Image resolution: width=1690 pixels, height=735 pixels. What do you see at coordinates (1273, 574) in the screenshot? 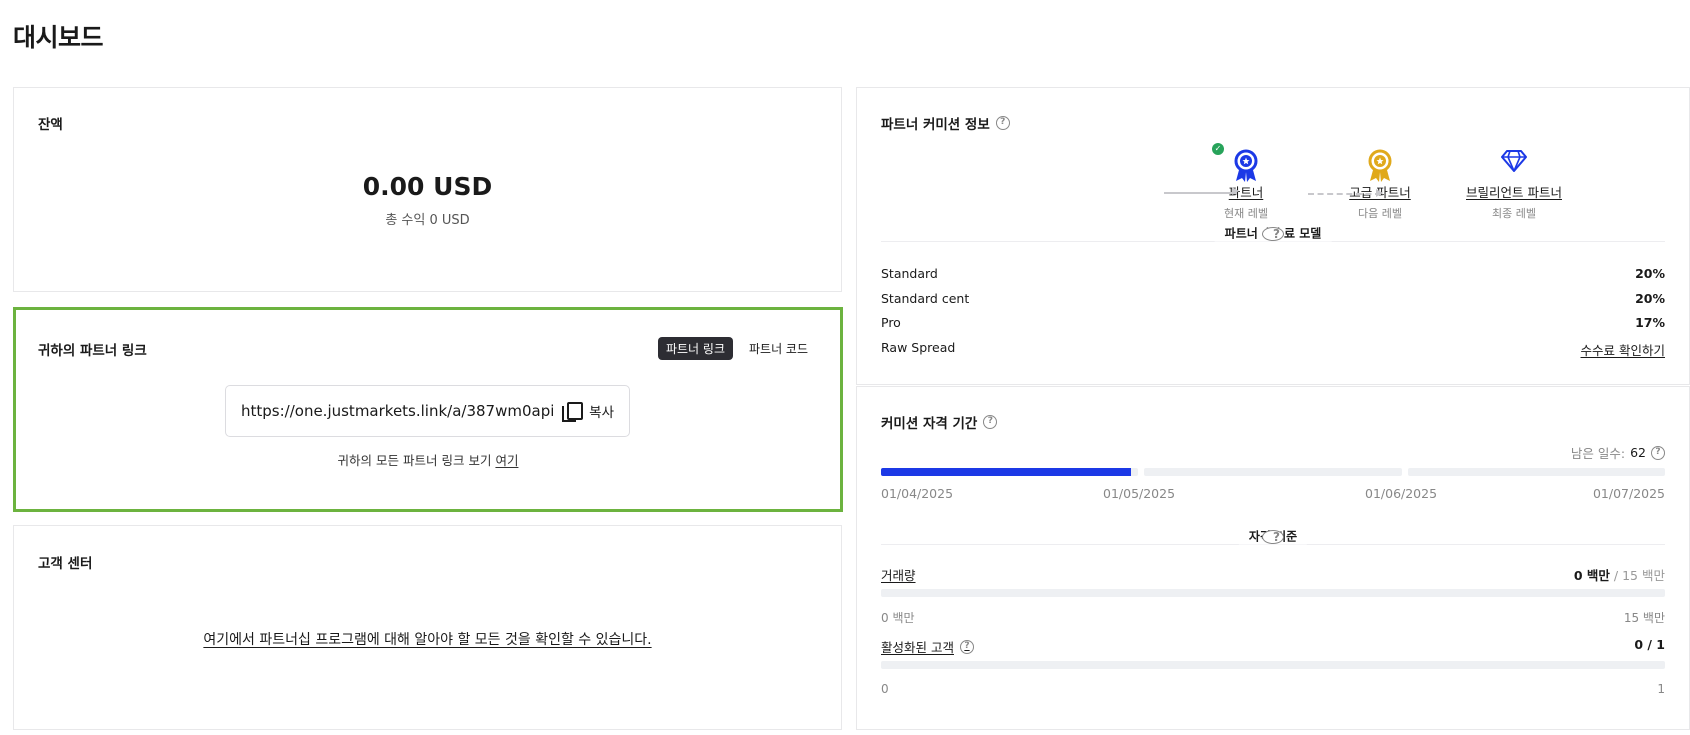
I see `volume-header: 거래량 0 백만 / 15 백만` at bounding box center [1273, 574].